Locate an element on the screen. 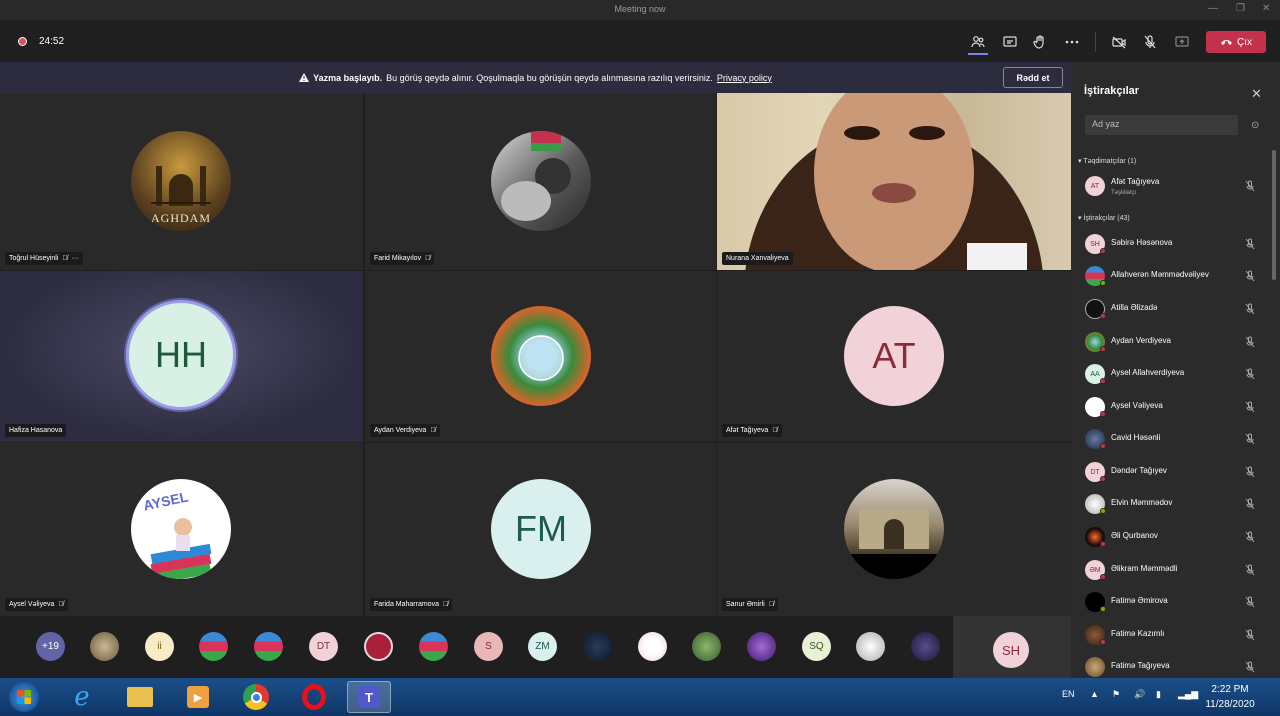  strip-avatar: ii is located at coordinates (159, 646).